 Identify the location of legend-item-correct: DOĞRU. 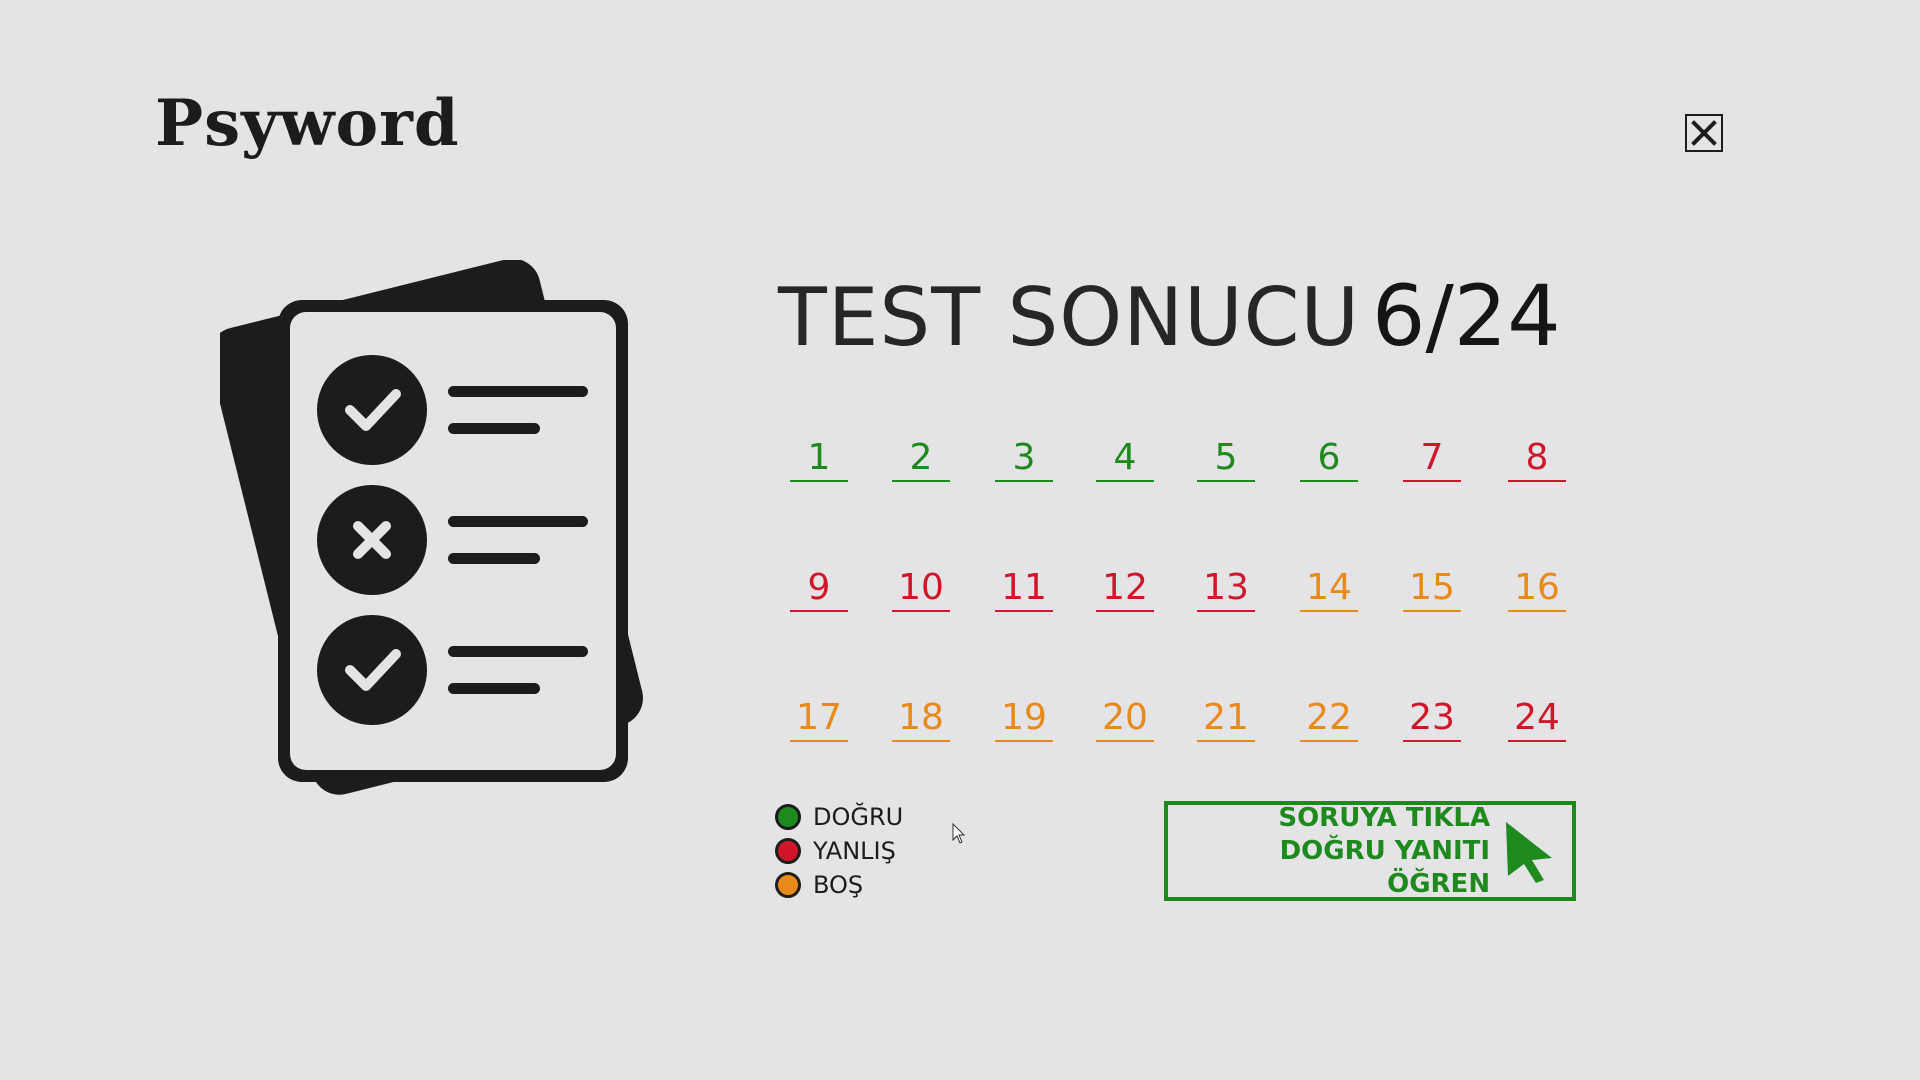
(839, 817).